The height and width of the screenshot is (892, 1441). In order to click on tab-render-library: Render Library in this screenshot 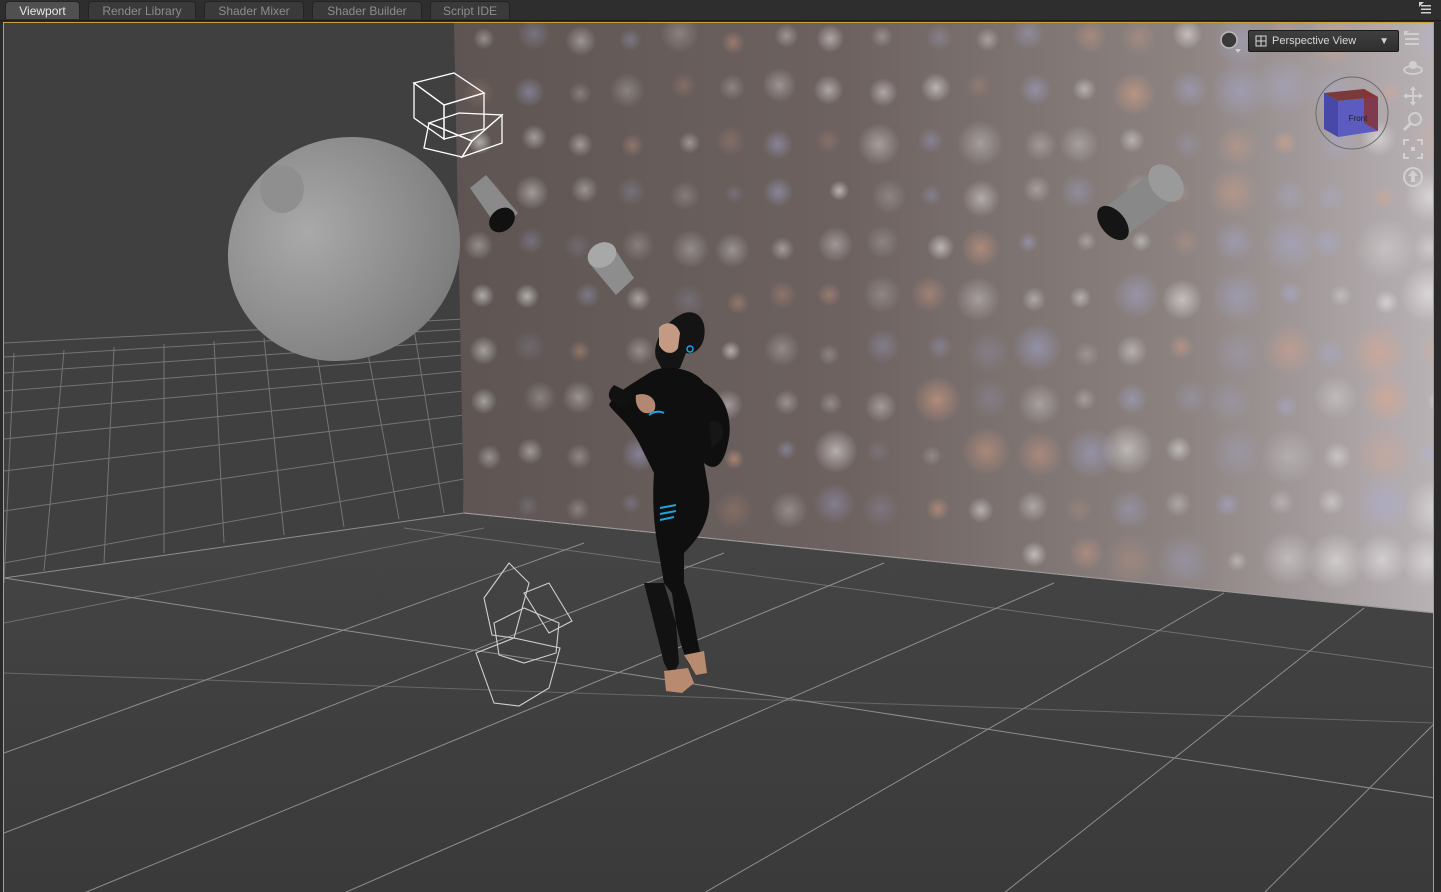, I will do `click(142, 10)`.